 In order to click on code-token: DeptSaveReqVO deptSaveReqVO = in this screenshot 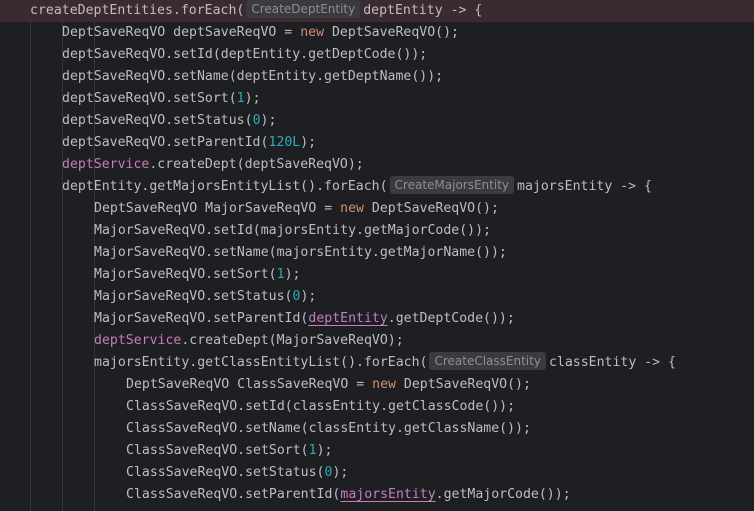, I will do `click(181, 32)`.